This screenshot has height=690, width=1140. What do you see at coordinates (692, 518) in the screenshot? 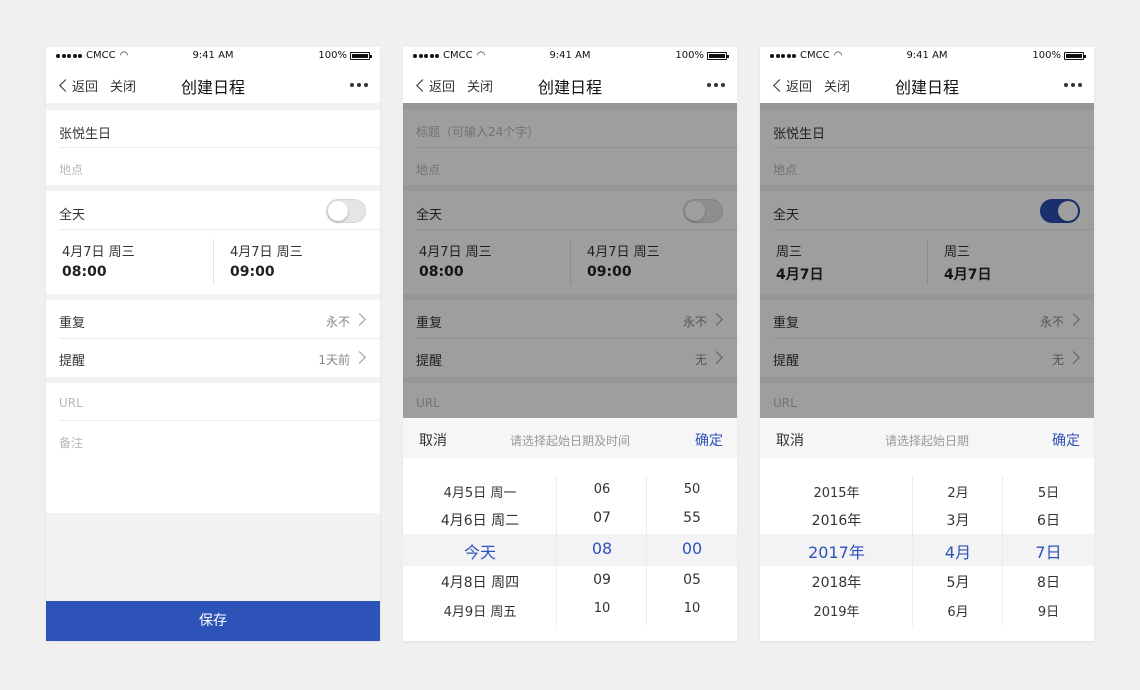
I see `picker-option: 55` at bounding box center [692, 518].